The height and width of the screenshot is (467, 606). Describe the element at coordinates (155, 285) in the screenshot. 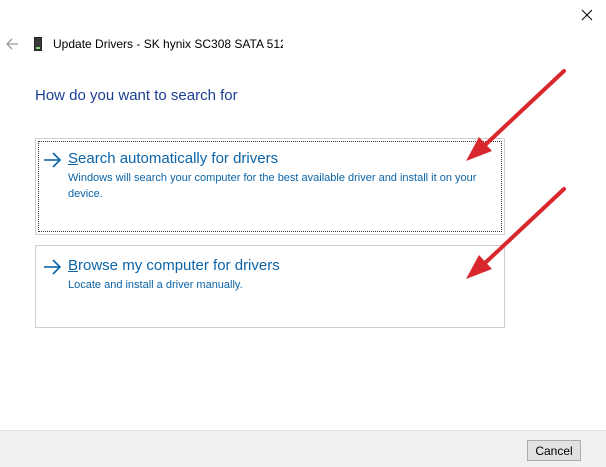

I see `option-description: Locate and install a driver manually.` at that location.